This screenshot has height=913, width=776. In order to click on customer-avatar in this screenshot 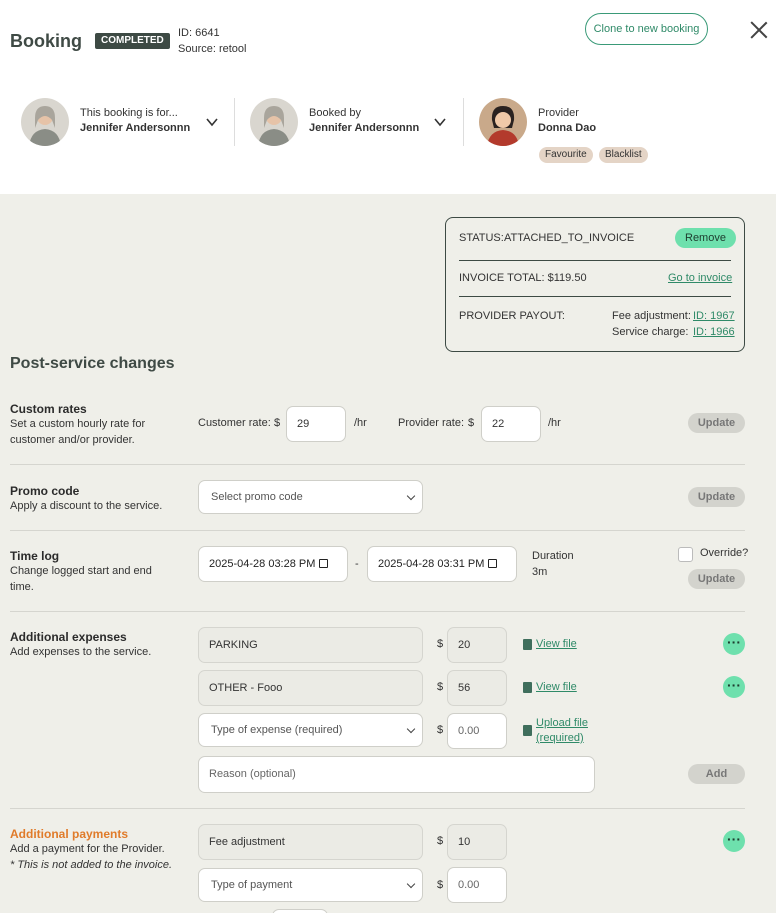, I will do `click(45, 122)`.